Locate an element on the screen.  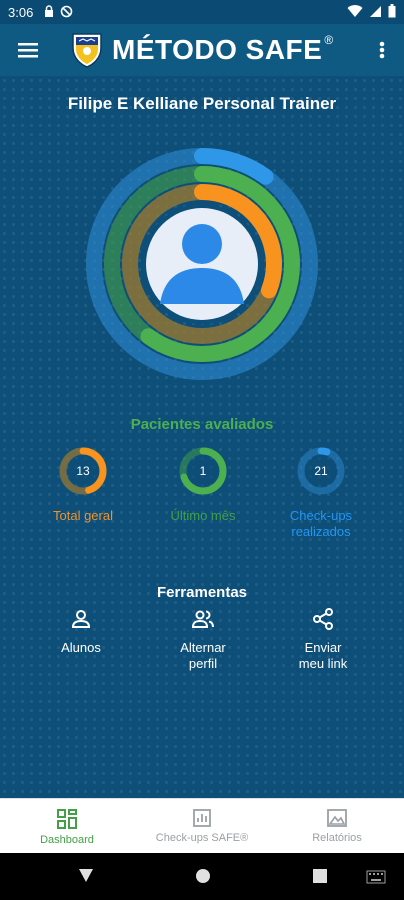
stat-checkups-realizados: 21 Check-ups realizados is located at coordinates (321, 493).